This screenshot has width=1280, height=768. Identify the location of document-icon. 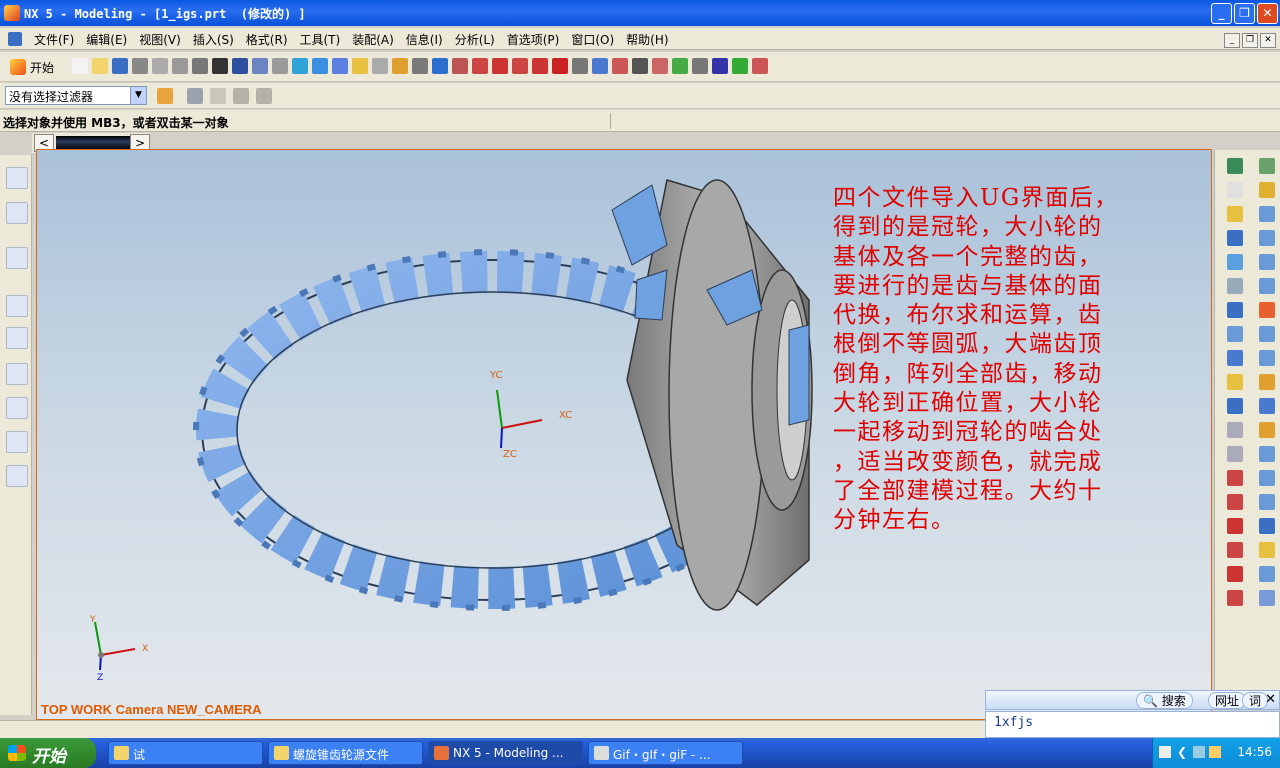
(15, 39).